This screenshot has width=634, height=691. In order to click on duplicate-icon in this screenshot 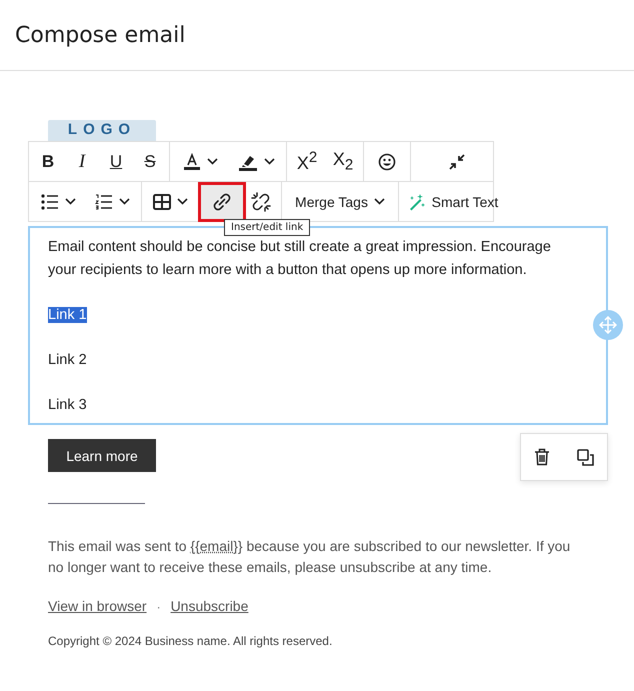, I will do `click(585, 457)`.